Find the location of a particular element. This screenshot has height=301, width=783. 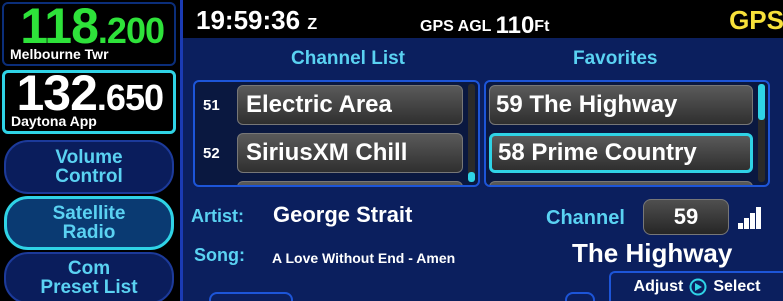

song-value: A Love Without End - Amen is located at coordinates (364, 258).